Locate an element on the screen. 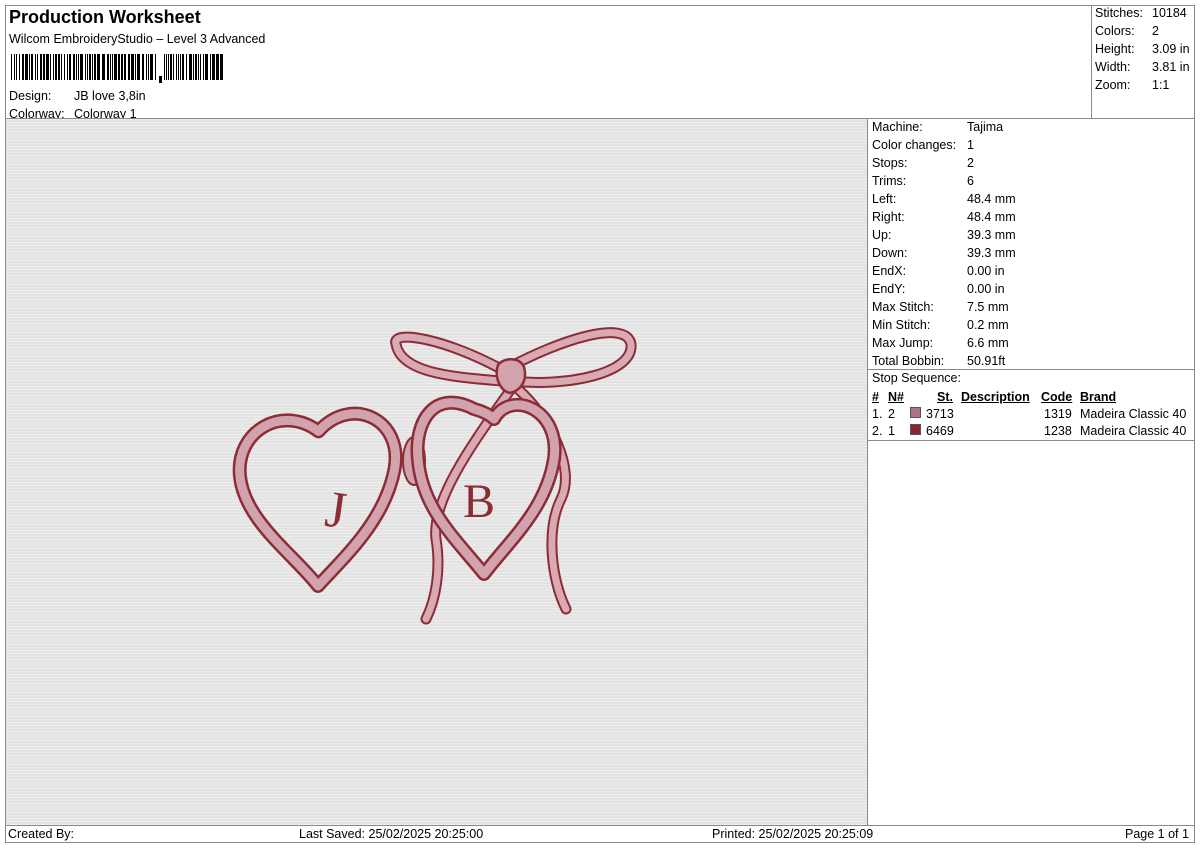 The width and height of the screenshot is (1200, 848). detail-value: 0.00 in is located at coordinates (986, 289).